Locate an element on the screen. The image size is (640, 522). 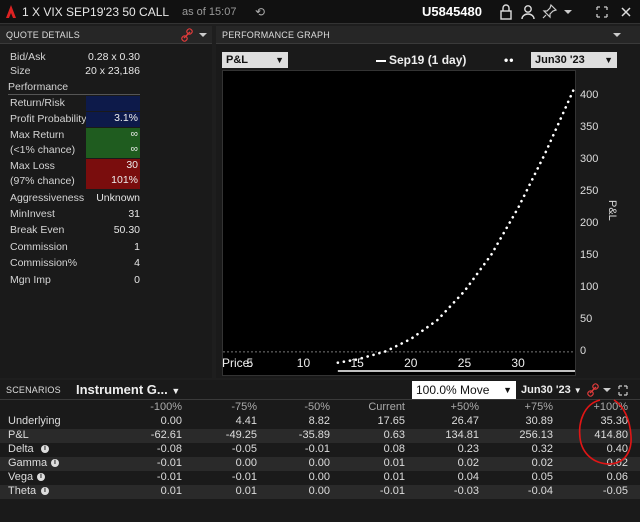
metric-select-value: P&L is located at coordinates (237, 60).